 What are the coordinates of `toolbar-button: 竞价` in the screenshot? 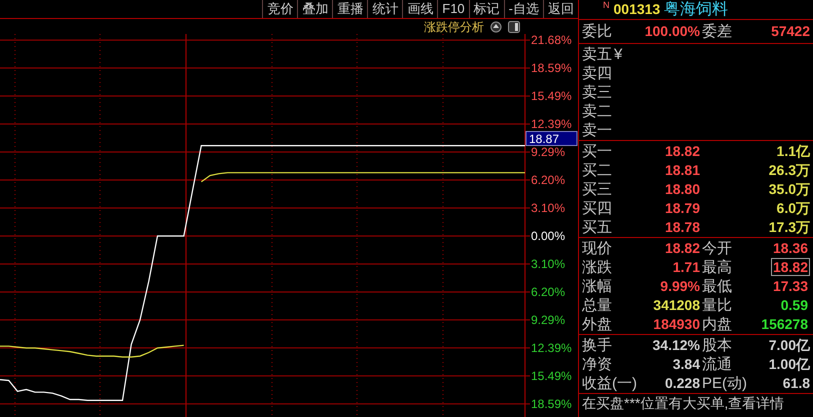 It's located at (280, 9).